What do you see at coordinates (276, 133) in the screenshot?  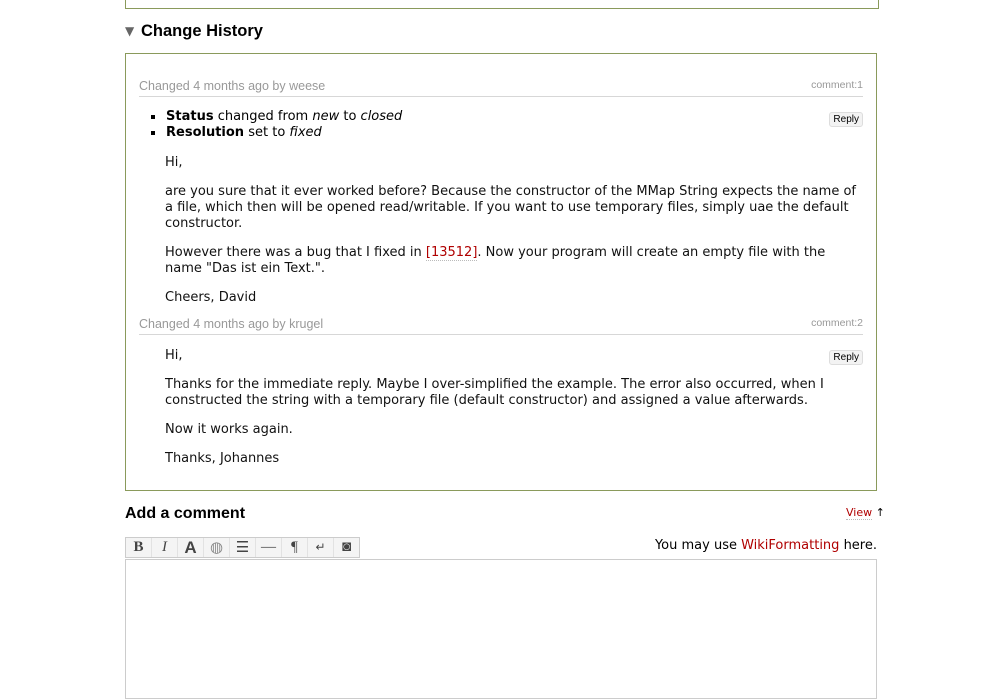 I see `field-change-resolution: Resolution set to fixed` at bounding box center [276, 133].